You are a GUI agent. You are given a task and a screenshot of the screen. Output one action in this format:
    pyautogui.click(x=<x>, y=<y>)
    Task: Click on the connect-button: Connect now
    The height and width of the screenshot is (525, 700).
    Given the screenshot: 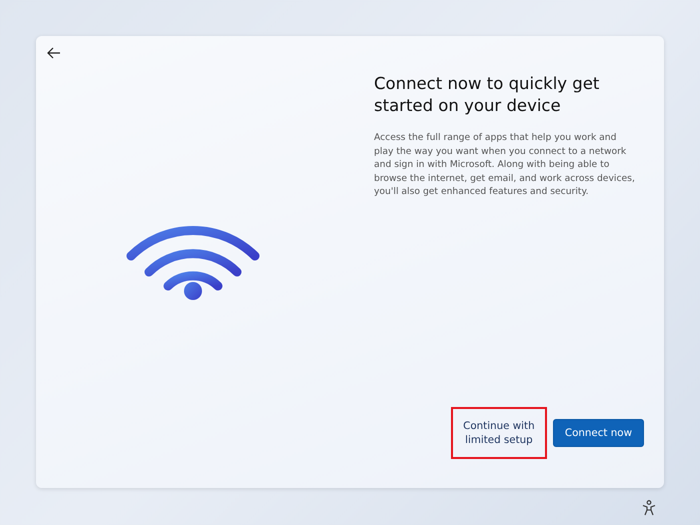 What is the action you would take?
    pyautogui.click(x=598, y=433)
    